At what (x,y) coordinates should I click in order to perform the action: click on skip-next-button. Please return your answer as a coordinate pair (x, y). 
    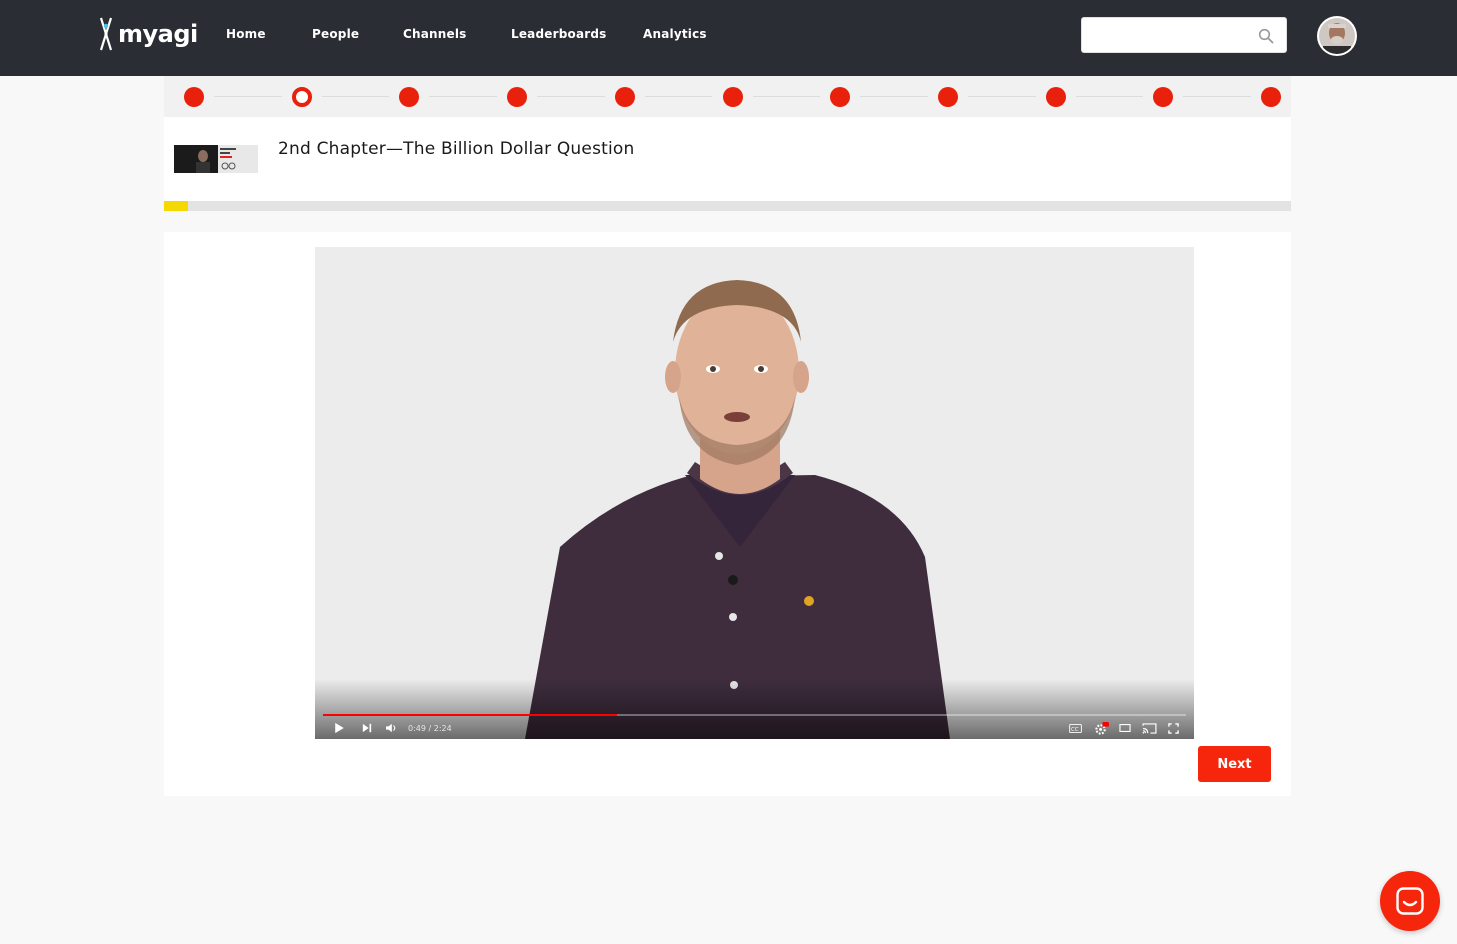
    Looking at the image, I should click on (367, 728).